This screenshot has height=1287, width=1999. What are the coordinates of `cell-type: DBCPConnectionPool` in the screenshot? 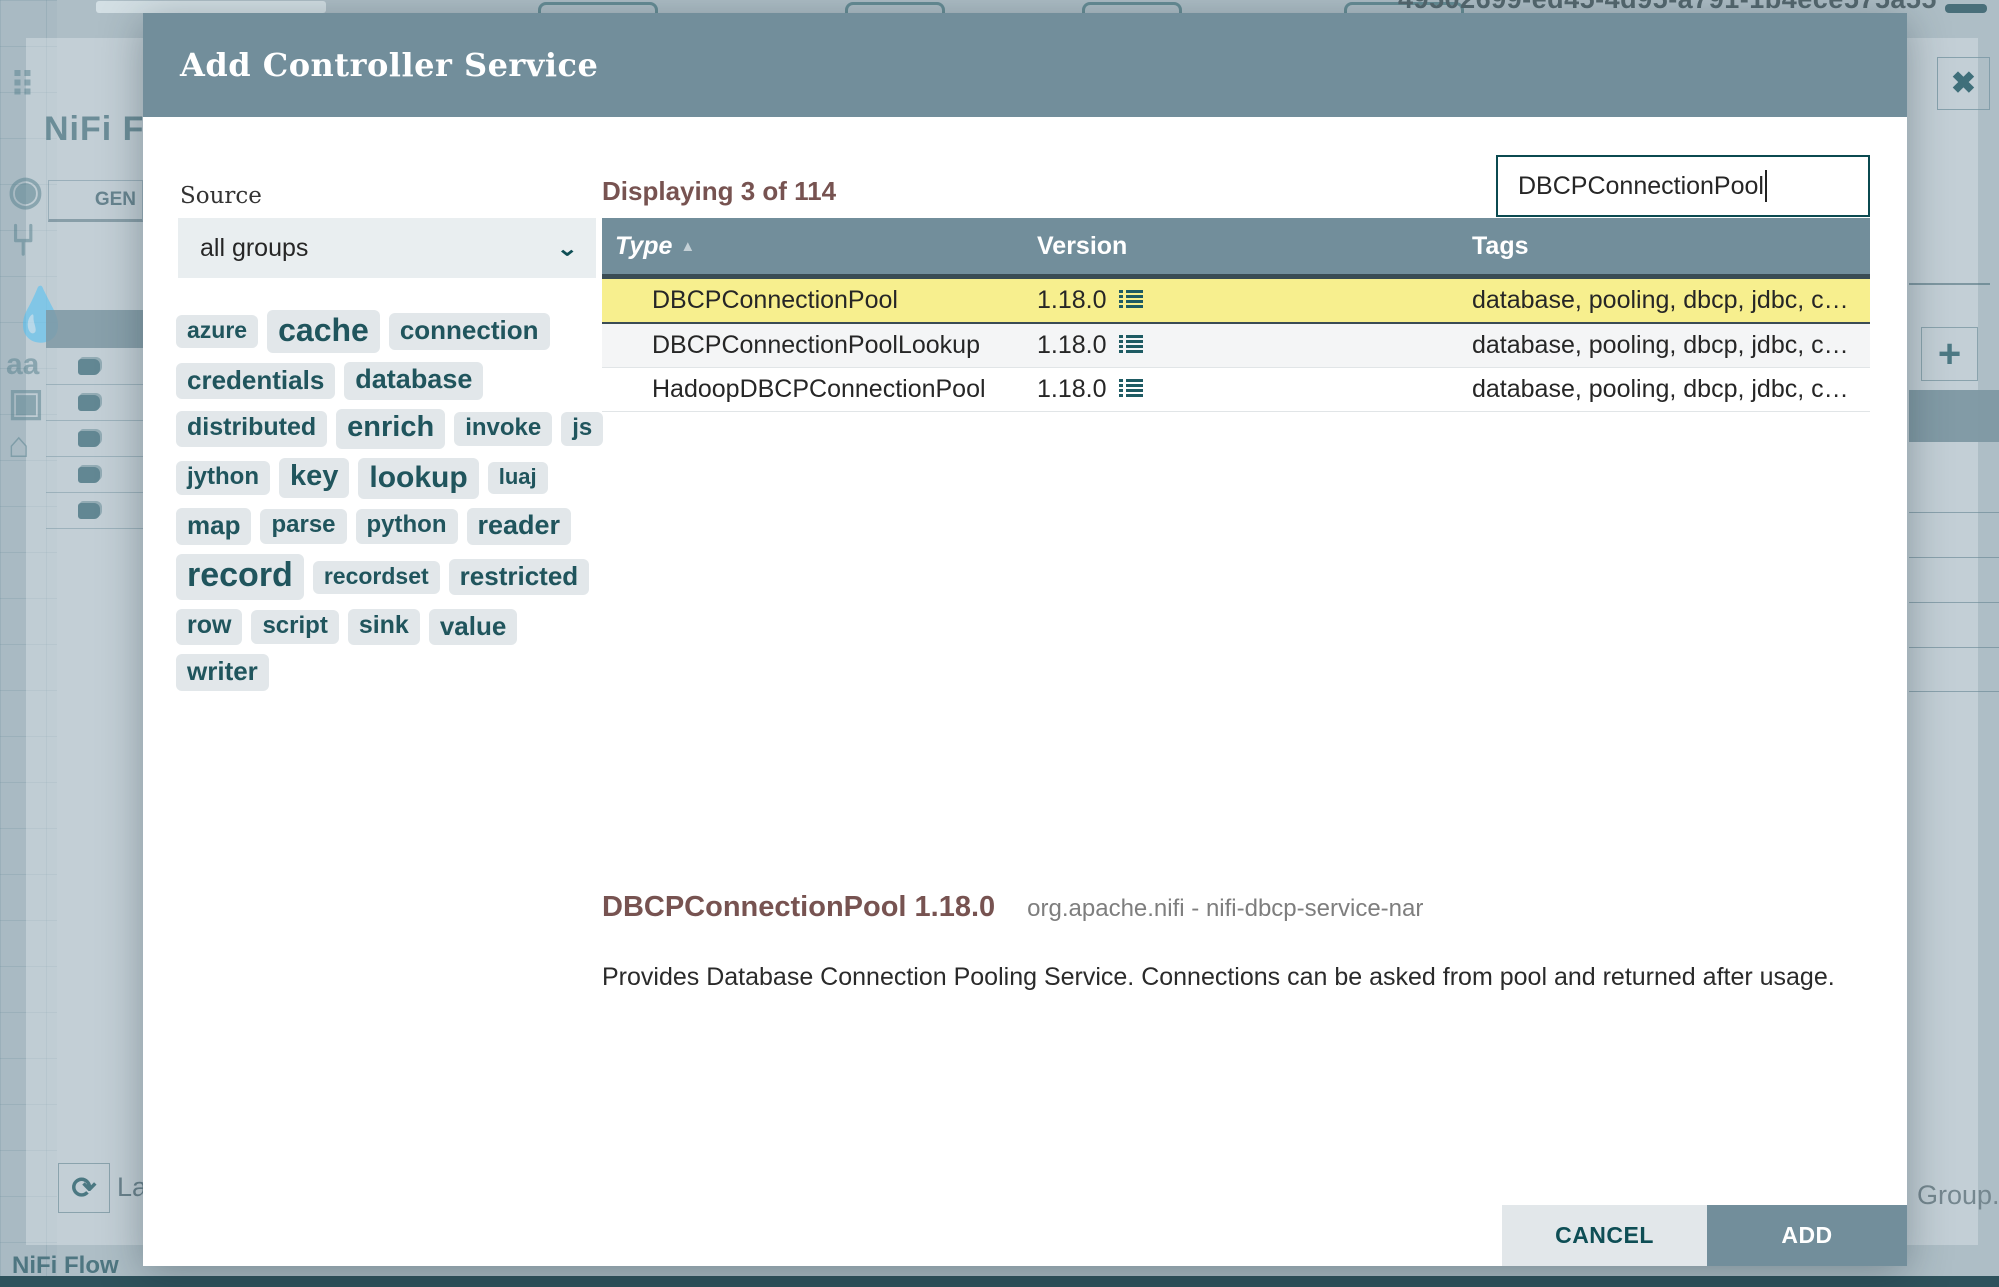 It's located at (775, 300).